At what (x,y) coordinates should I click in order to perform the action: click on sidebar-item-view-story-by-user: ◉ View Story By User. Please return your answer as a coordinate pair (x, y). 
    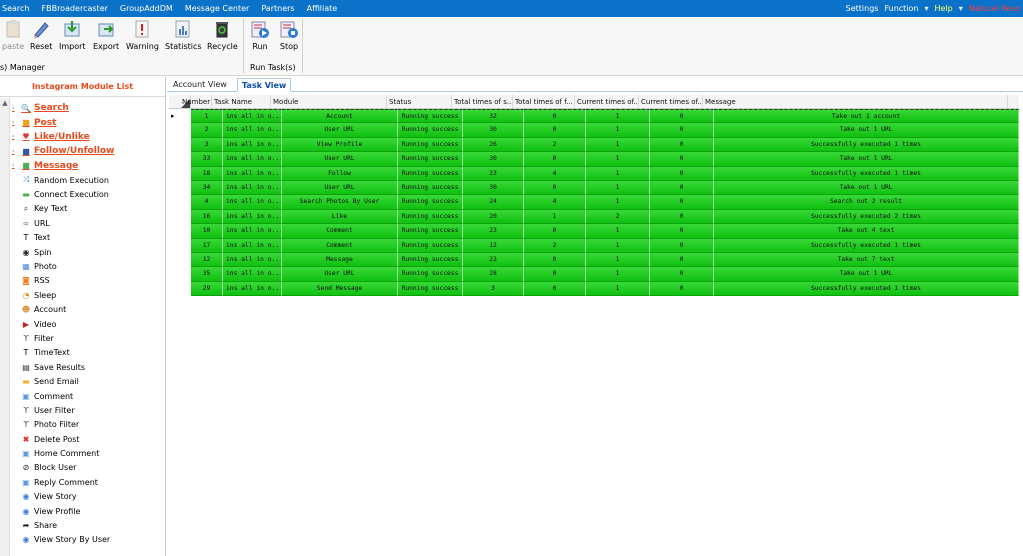
    Looking at the image, I should click on (89, 540).